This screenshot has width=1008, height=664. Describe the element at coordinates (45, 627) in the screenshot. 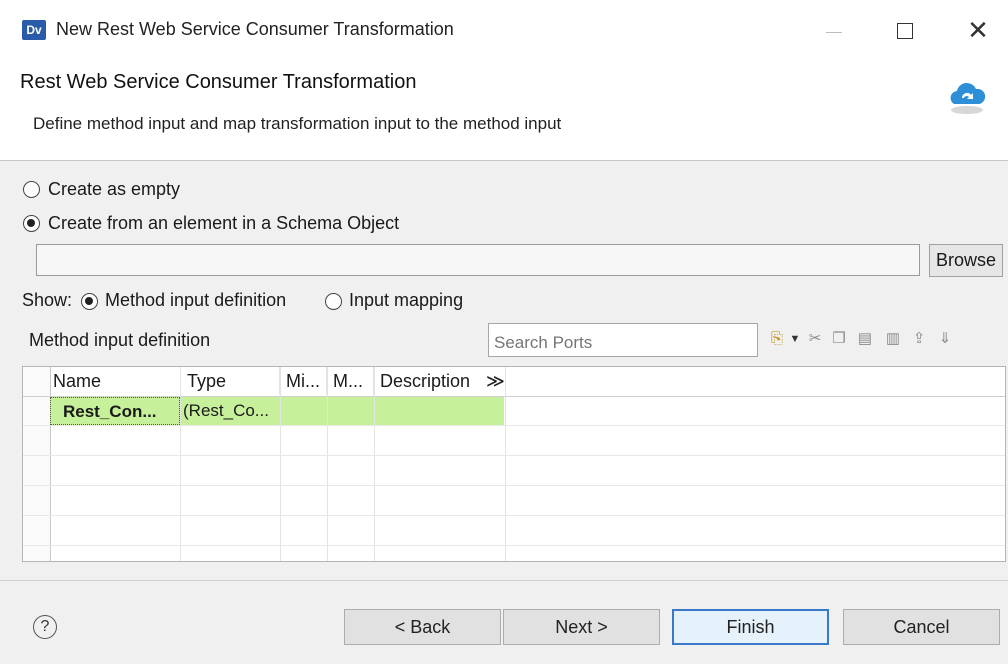

I see `help-icon: ?` at that location.